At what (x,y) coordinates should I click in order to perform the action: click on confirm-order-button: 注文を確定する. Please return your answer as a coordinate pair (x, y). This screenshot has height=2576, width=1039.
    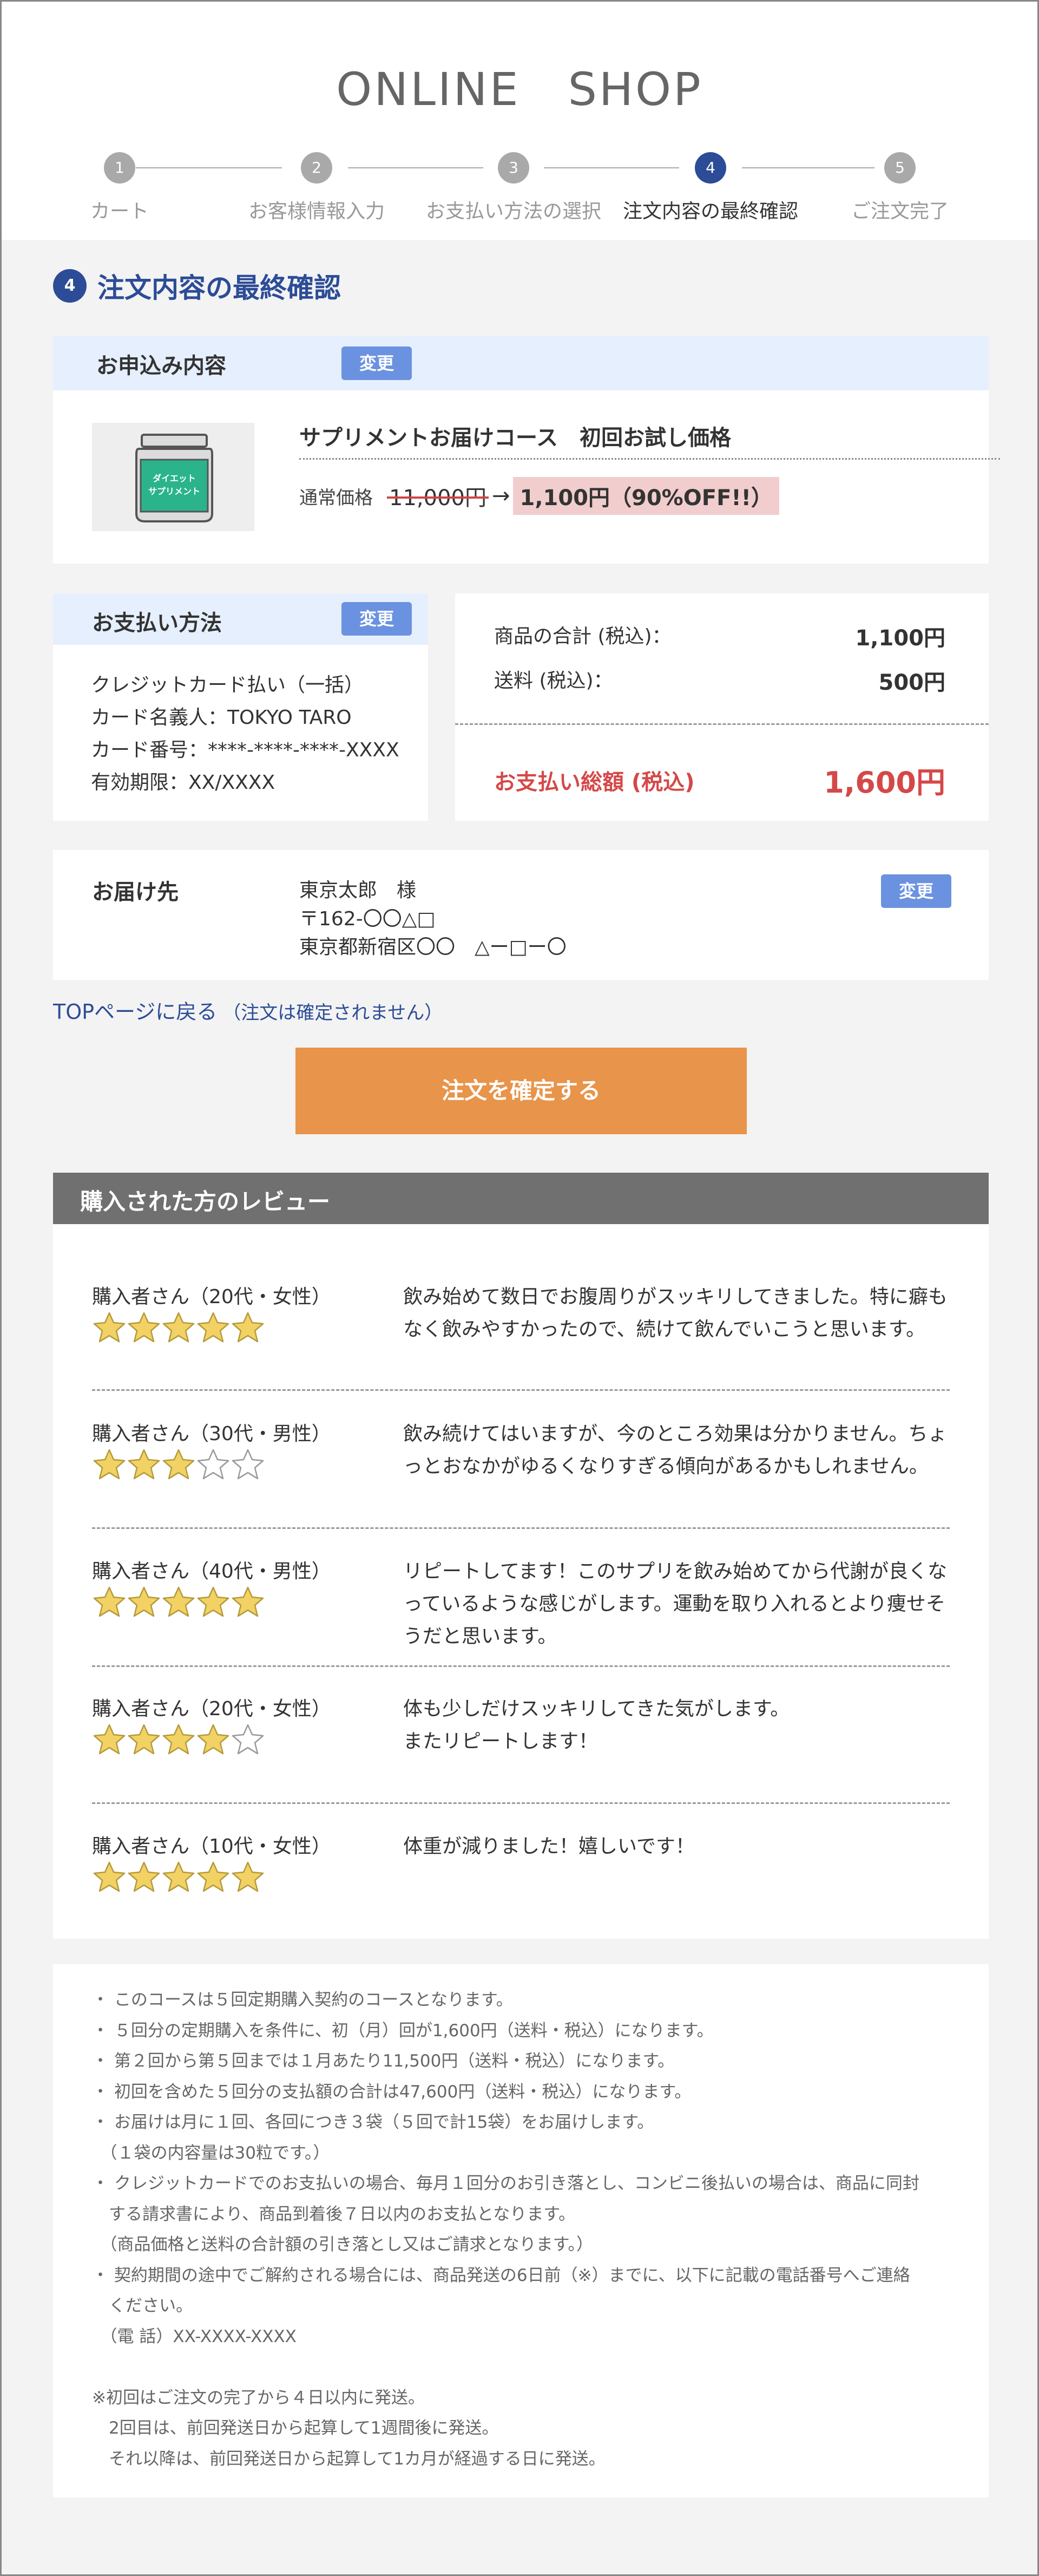
    Looking at the image, I should click on (521, 1091).